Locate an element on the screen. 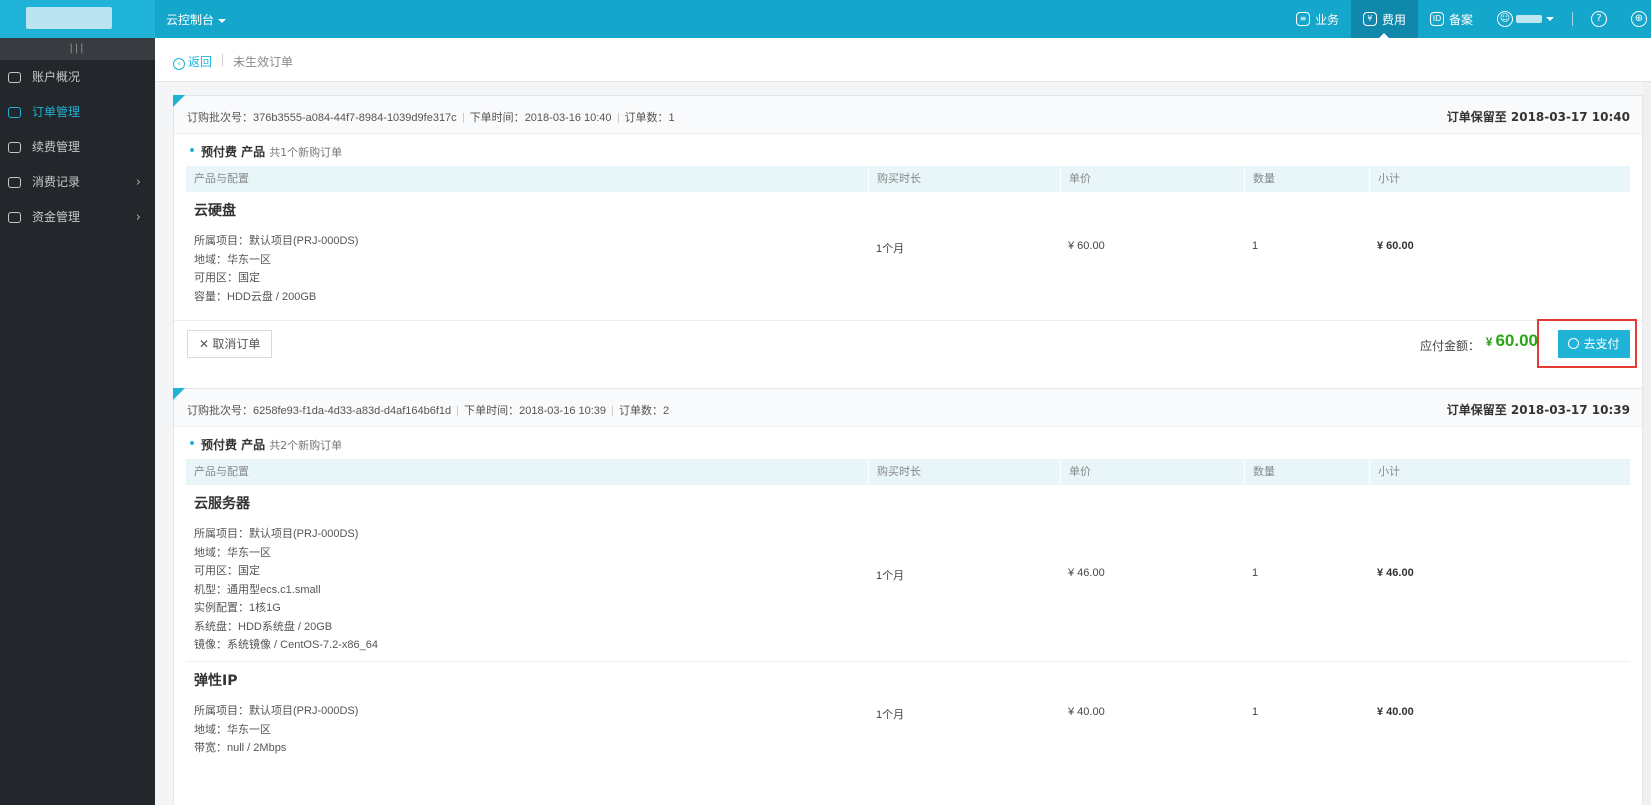  help-button: ? is located at coordinates (1599, 19).